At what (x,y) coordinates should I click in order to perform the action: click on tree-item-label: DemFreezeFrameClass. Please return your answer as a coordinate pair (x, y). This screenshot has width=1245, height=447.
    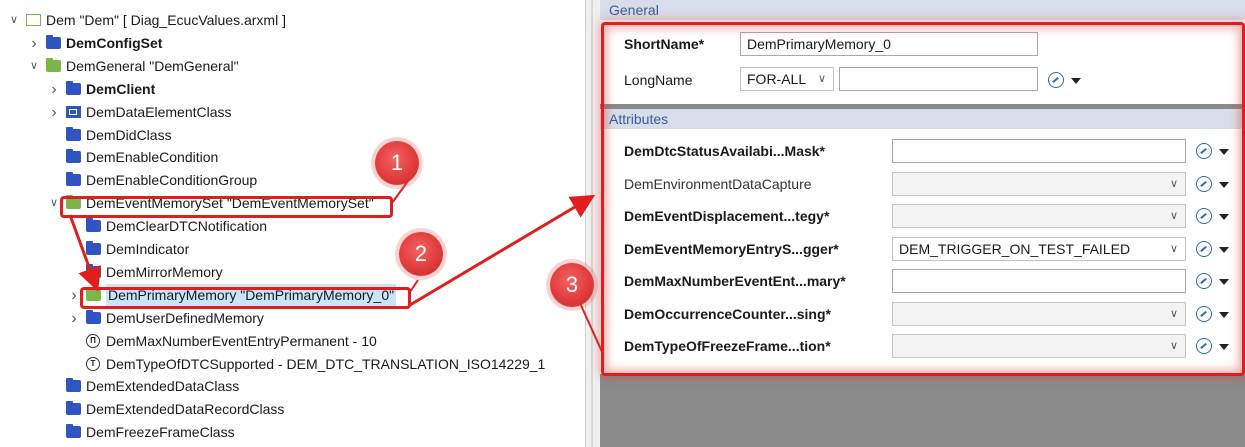
    Looking at the image, I should click on (160, 432).